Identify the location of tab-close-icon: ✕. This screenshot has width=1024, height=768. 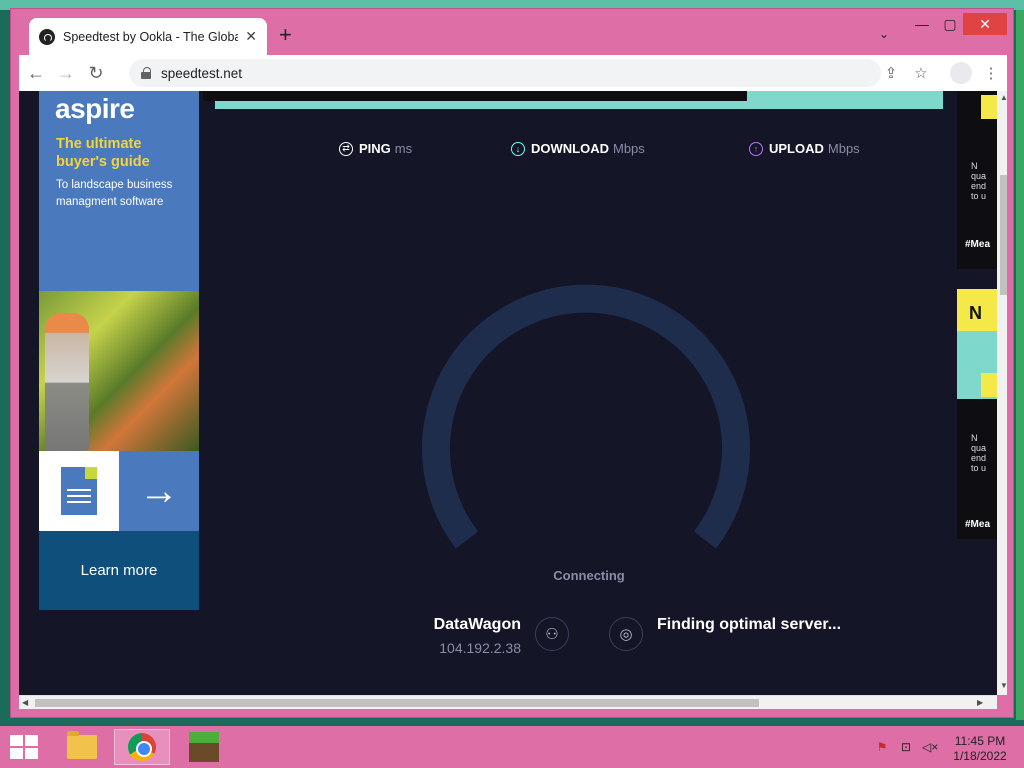
(251, 36).